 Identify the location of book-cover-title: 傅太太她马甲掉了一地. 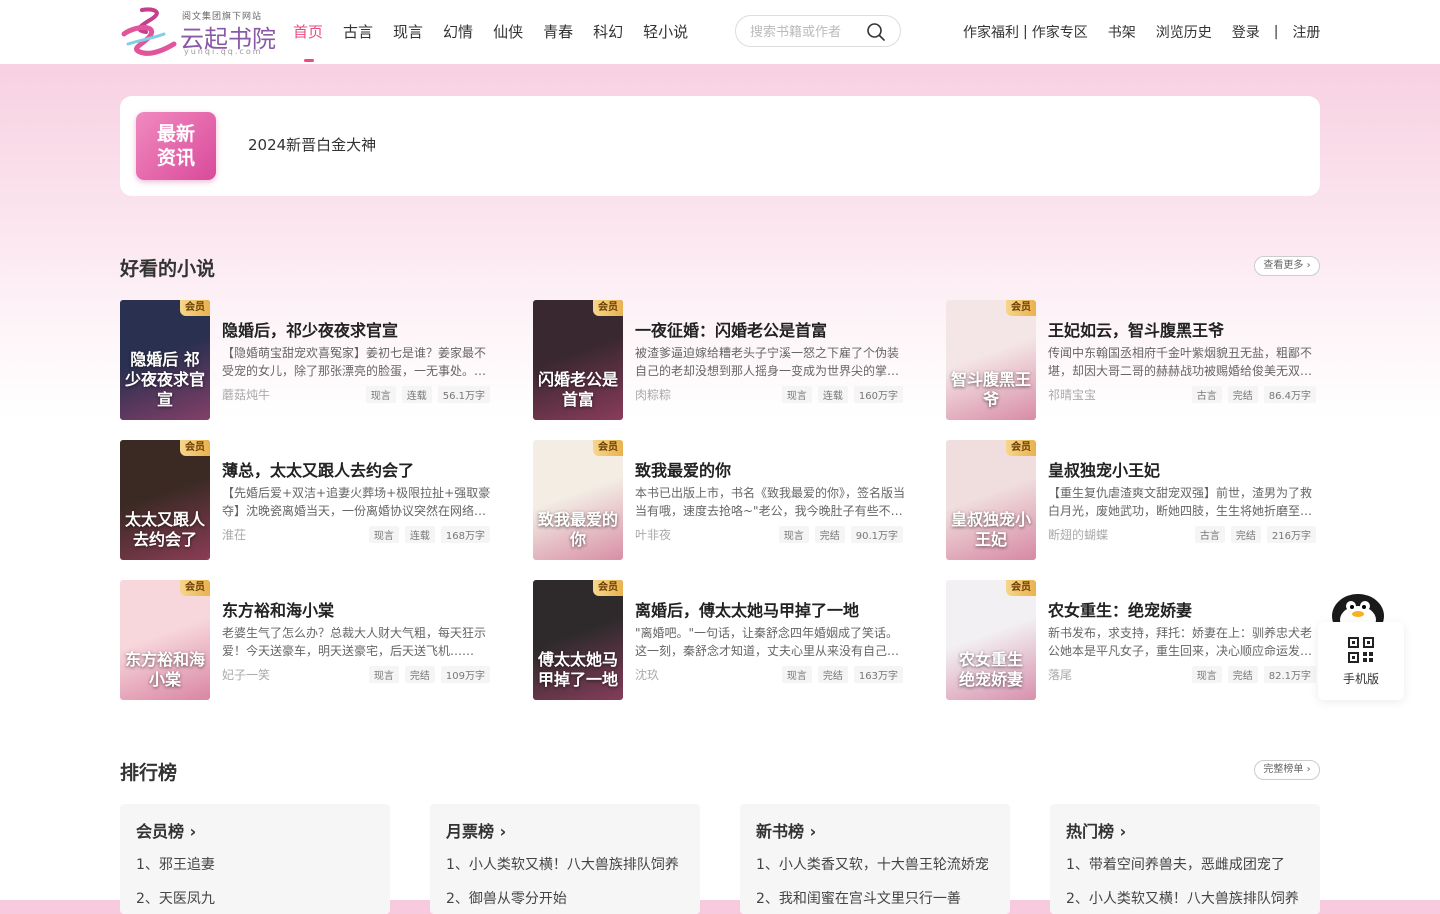
(577, 669).